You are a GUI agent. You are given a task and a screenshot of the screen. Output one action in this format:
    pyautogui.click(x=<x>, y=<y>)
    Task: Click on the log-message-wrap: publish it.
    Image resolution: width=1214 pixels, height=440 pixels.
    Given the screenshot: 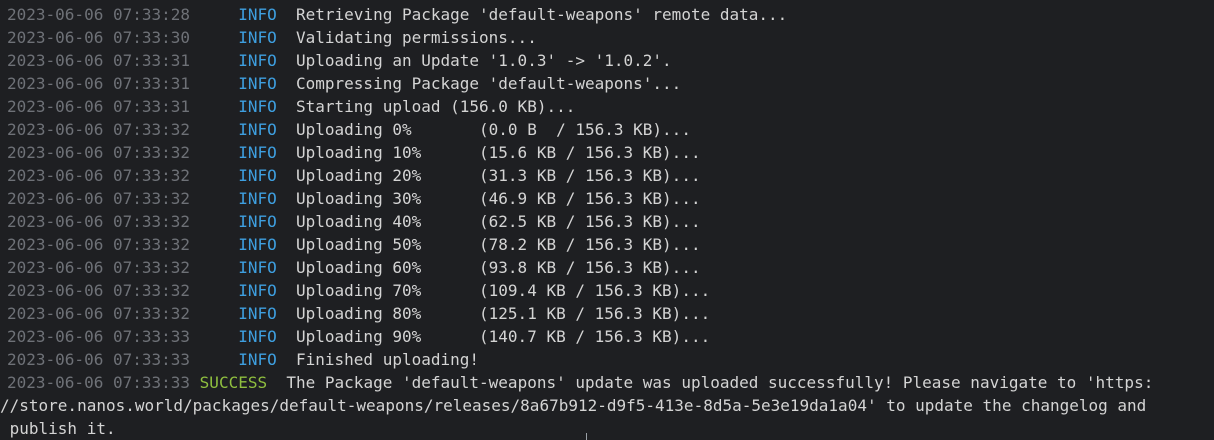 What is the action you would take?
    pyautogui.click(x=58, y=428)
    